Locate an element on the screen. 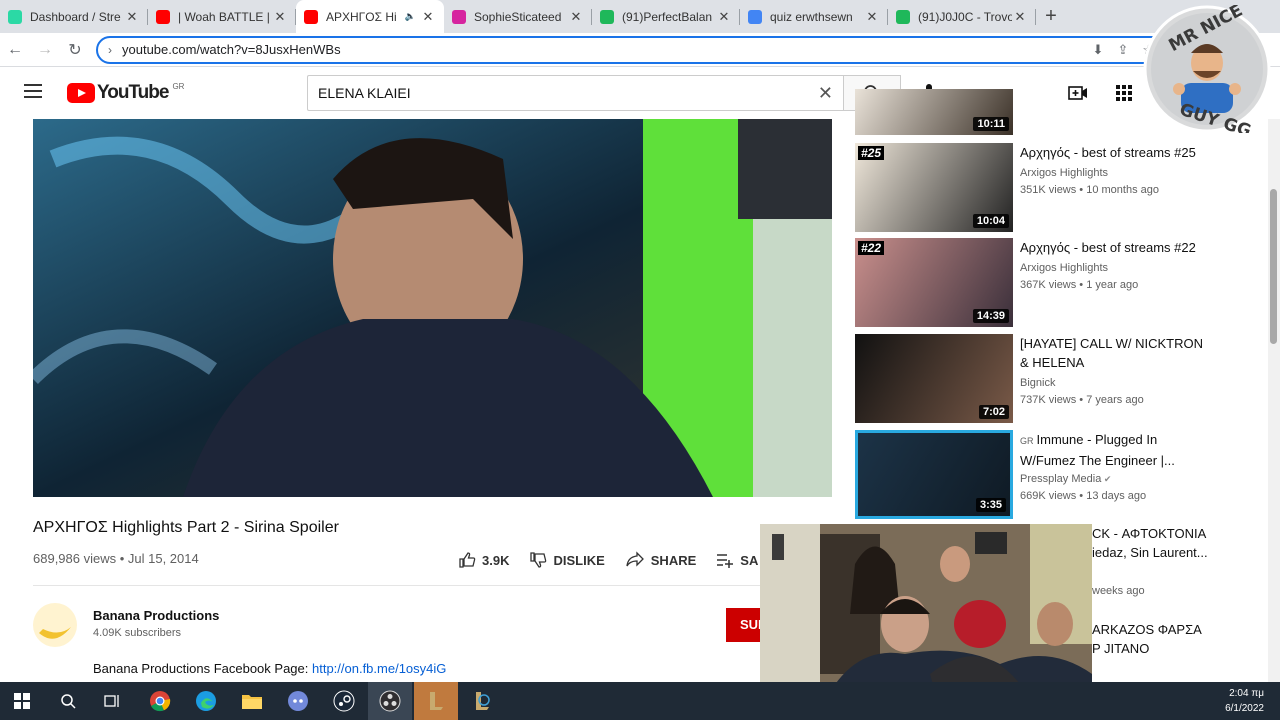 The image size is (1280, 720). taskbar-obs is located at coordinates (390, 701).